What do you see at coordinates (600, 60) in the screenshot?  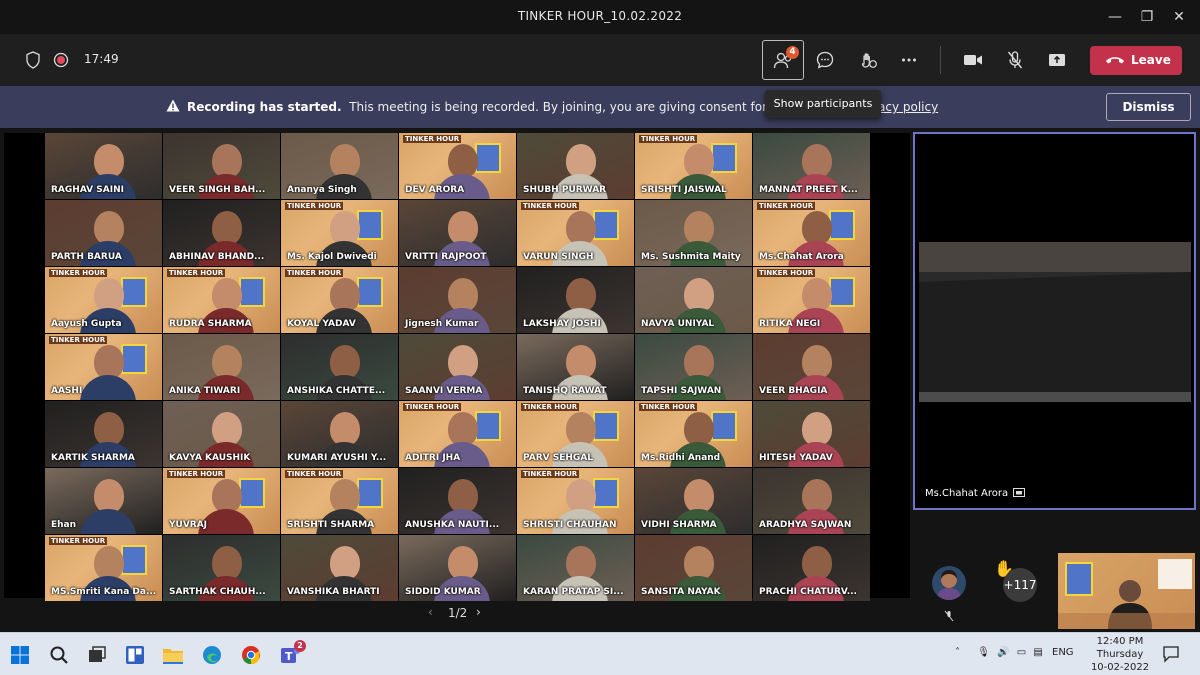 I see `meeting-toolbar: 17:49 4 Leave` at bounding box center [600, 60].